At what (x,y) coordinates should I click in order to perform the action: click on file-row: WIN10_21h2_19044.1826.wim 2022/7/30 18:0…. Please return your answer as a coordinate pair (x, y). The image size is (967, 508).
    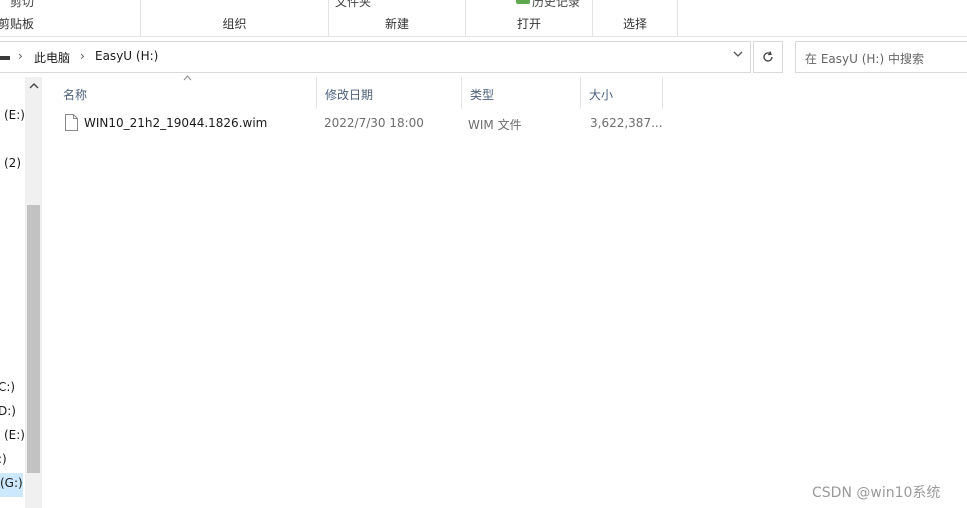
    Looking at the image, I should click on (365, 123).